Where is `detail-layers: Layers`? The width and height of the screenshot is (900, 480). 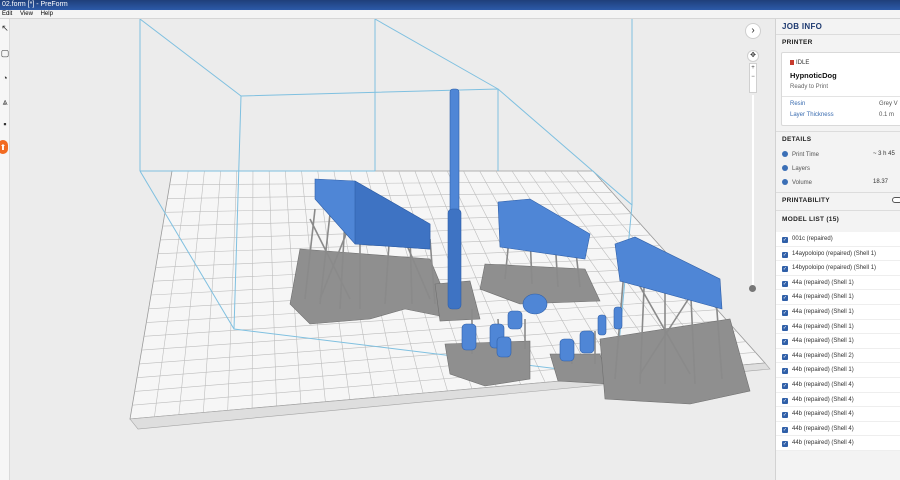 detail-layers: Layers is located at coordinates (796, 168).